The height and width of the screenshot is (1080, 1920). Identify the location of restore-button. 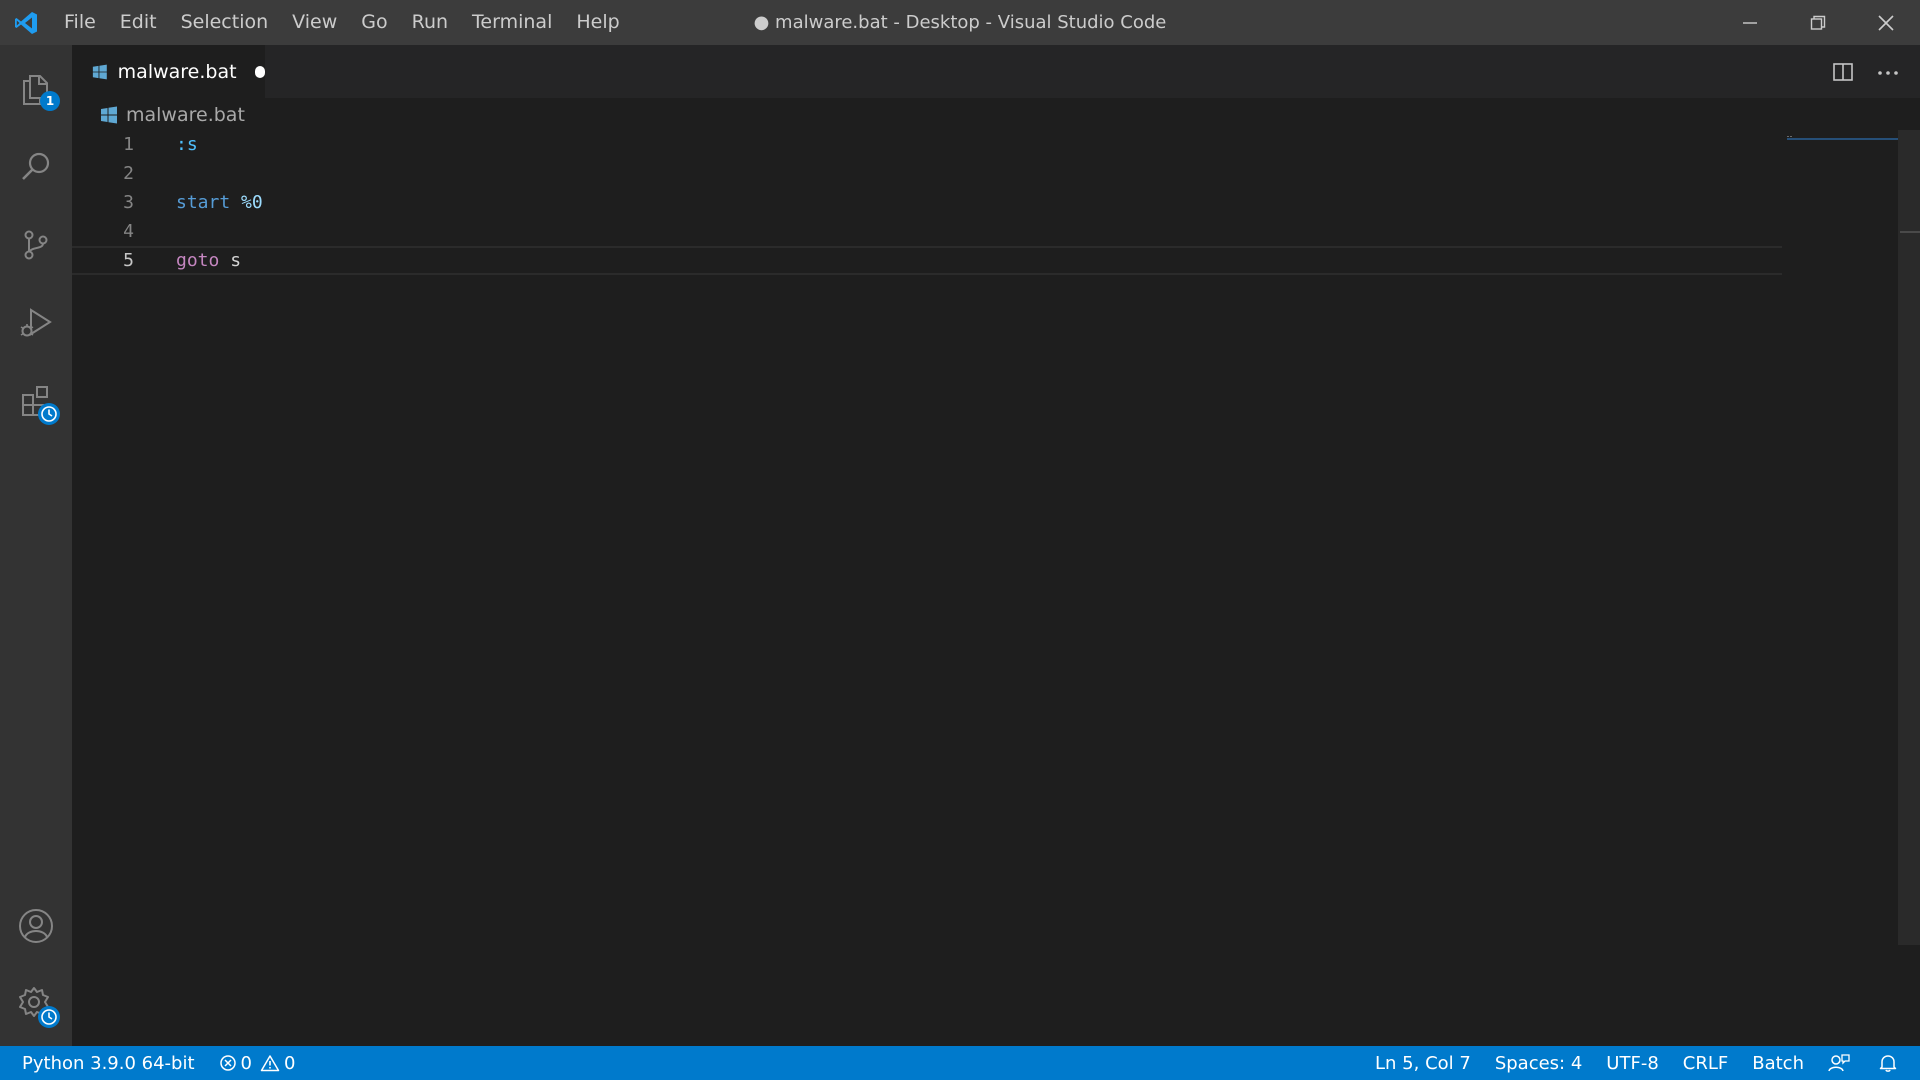
(1818, 22).